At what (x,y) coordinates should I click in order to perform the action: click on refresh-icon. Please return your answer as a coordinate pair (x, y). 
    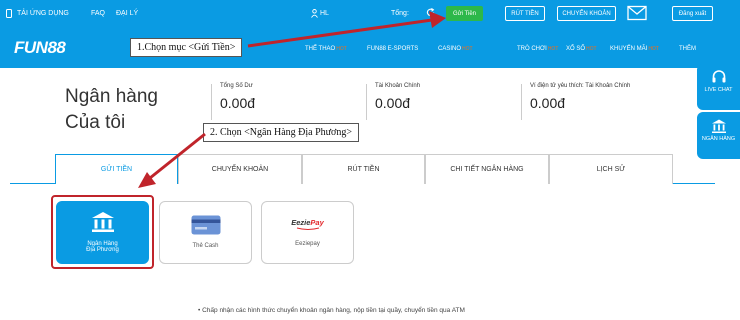
    Looking at the image, I should click on (430, 12).